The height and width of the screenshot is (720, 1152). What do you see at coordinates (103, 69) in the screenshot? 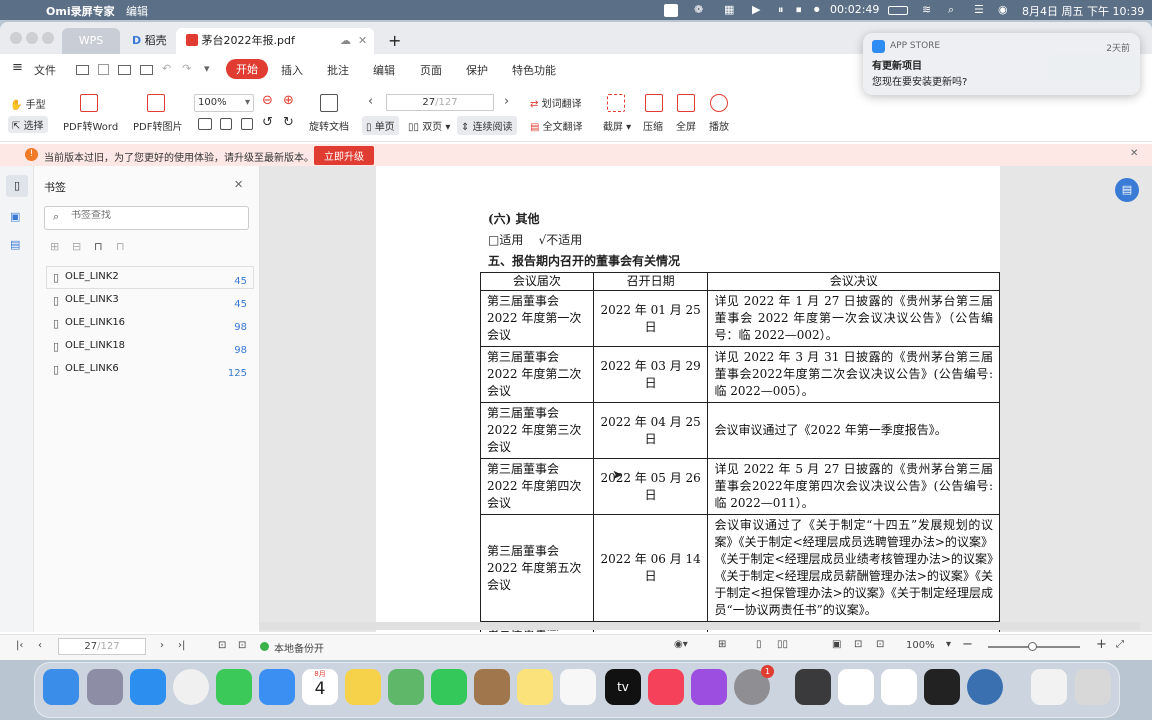
I see `save-icon` at bounding box center [103, 69].